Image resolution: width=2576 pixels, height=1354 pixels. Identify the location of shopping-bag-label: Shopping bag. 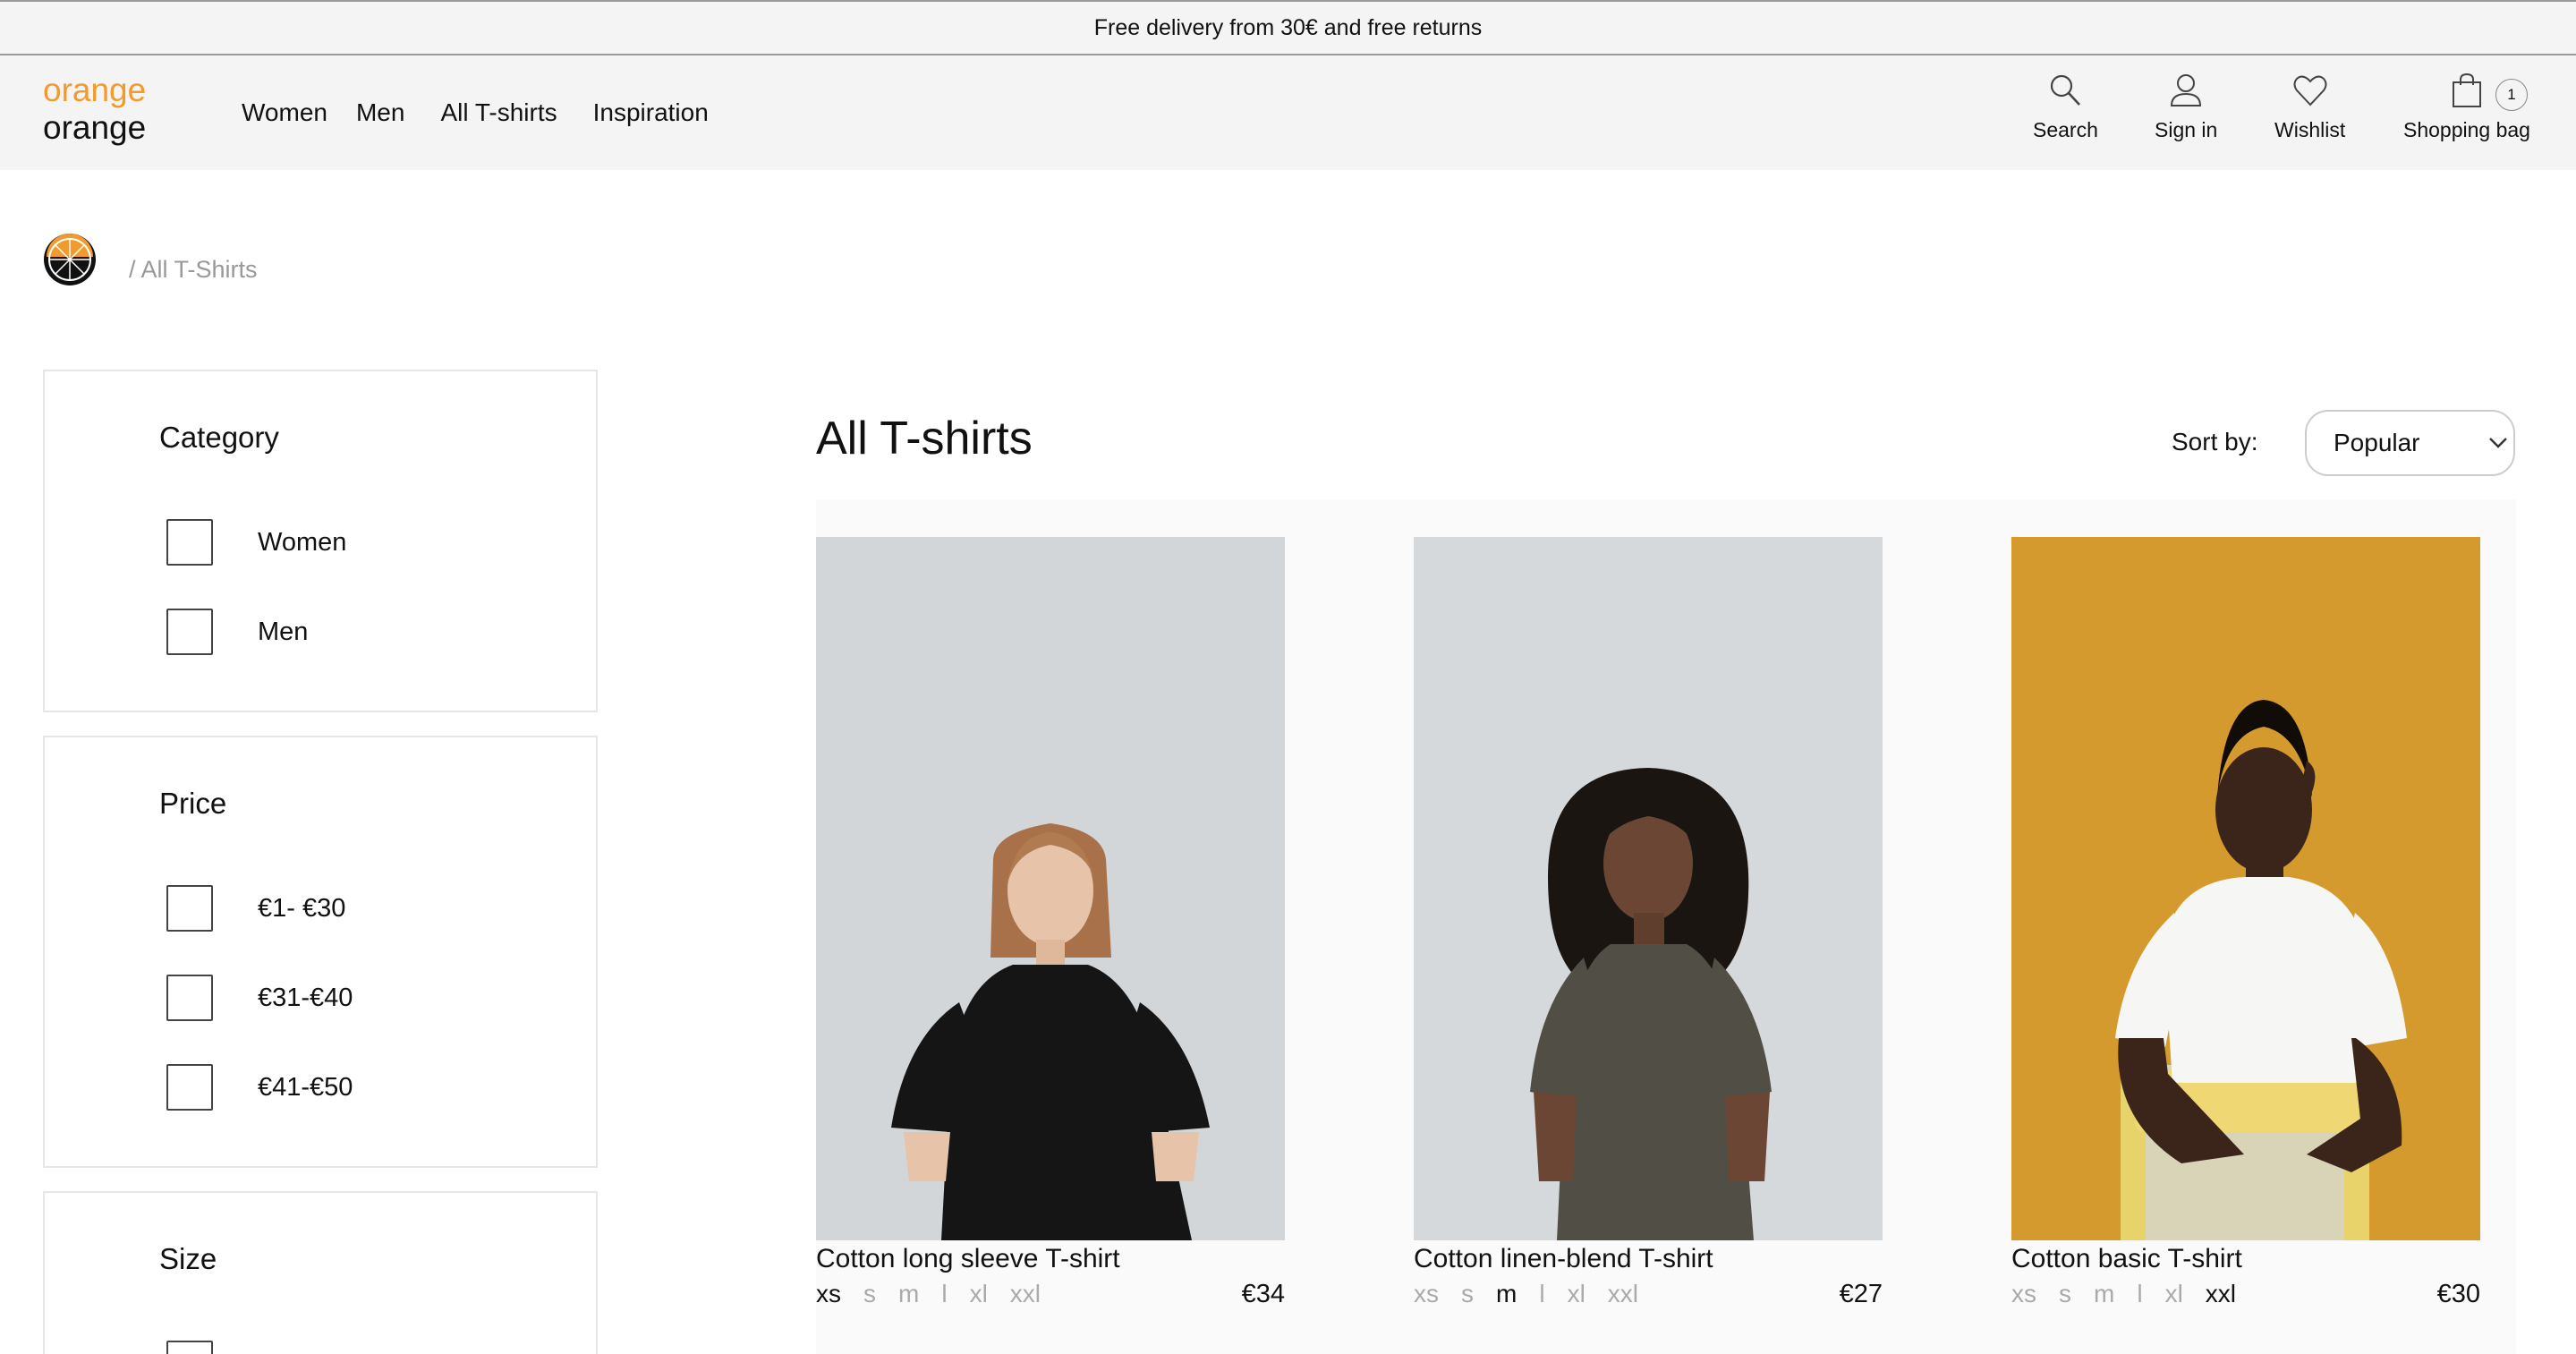
(2466, 130).